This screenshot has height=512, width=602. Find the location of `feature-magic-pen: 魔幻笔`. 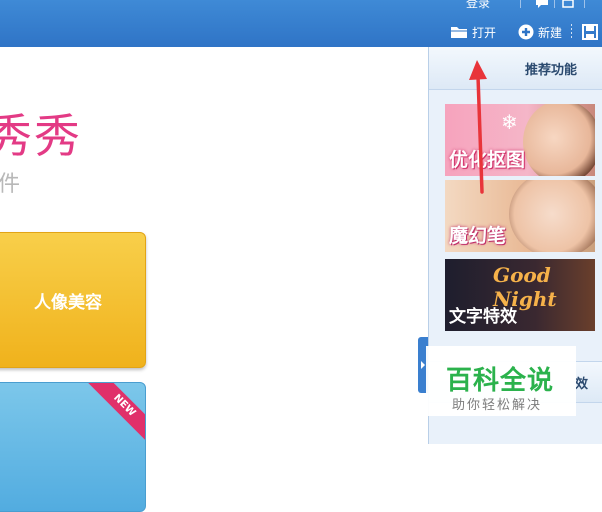

feature-magic-pen: 魔幻笔 is located at coordinates (520, 216).